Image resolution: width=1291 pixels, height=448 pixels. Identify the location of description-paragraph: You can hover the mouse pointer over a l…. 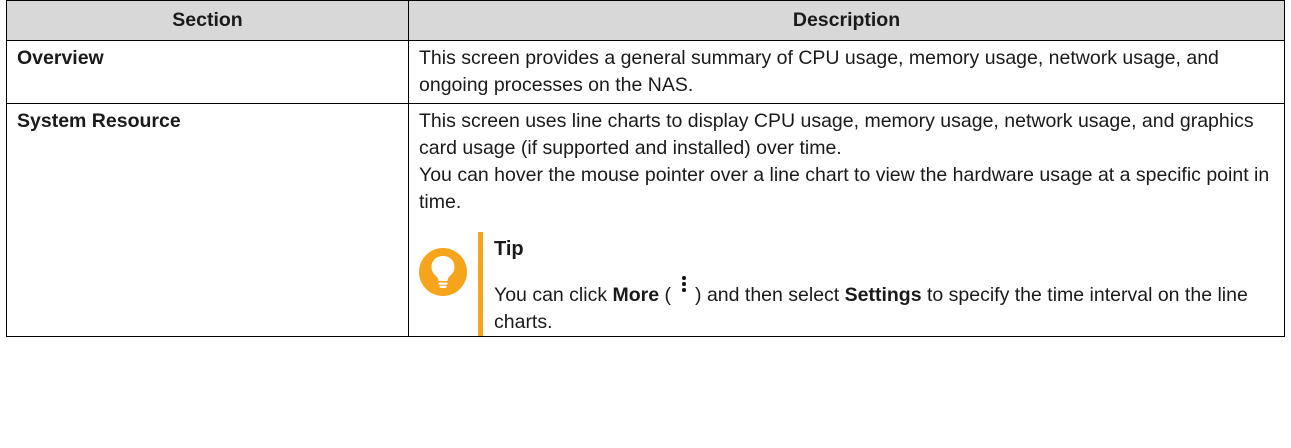
(844, 188).